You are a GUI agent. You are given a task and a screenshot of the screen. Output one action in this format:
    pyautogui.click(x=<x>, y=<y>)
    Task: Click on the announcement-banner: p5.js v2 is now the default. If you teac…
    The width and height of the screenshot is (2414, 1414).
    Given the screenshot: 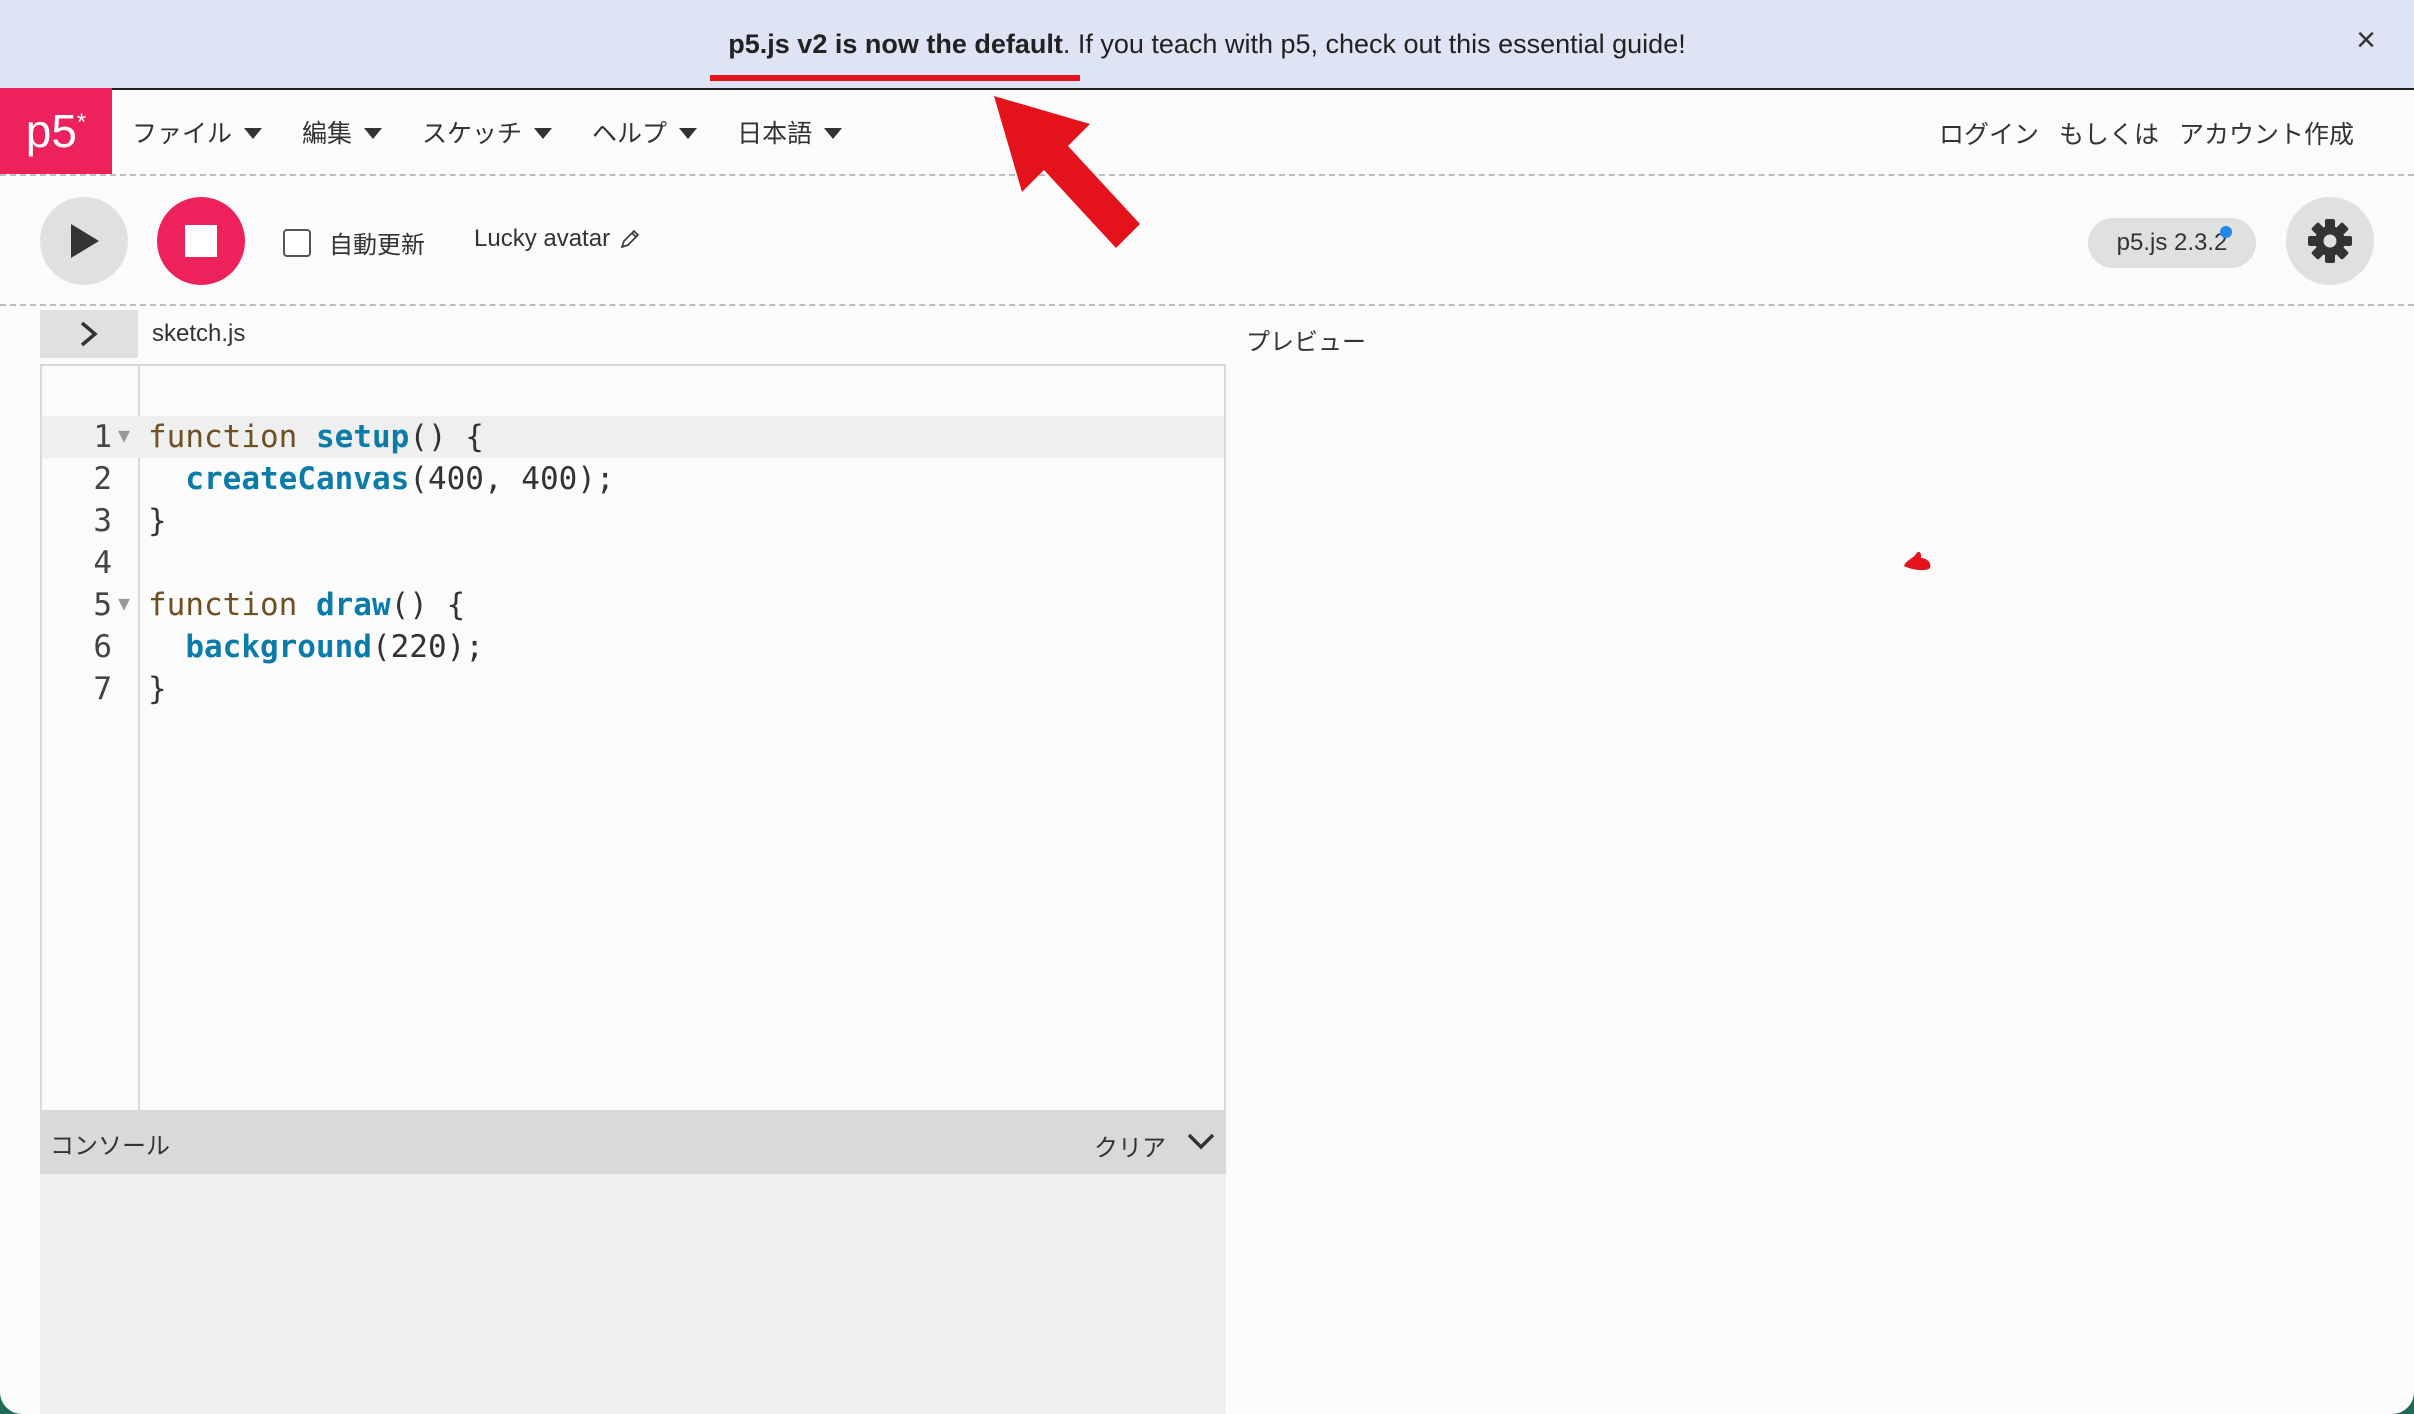 What is the action you would take?
    pyautogui.click(x=1207, y=45)
    